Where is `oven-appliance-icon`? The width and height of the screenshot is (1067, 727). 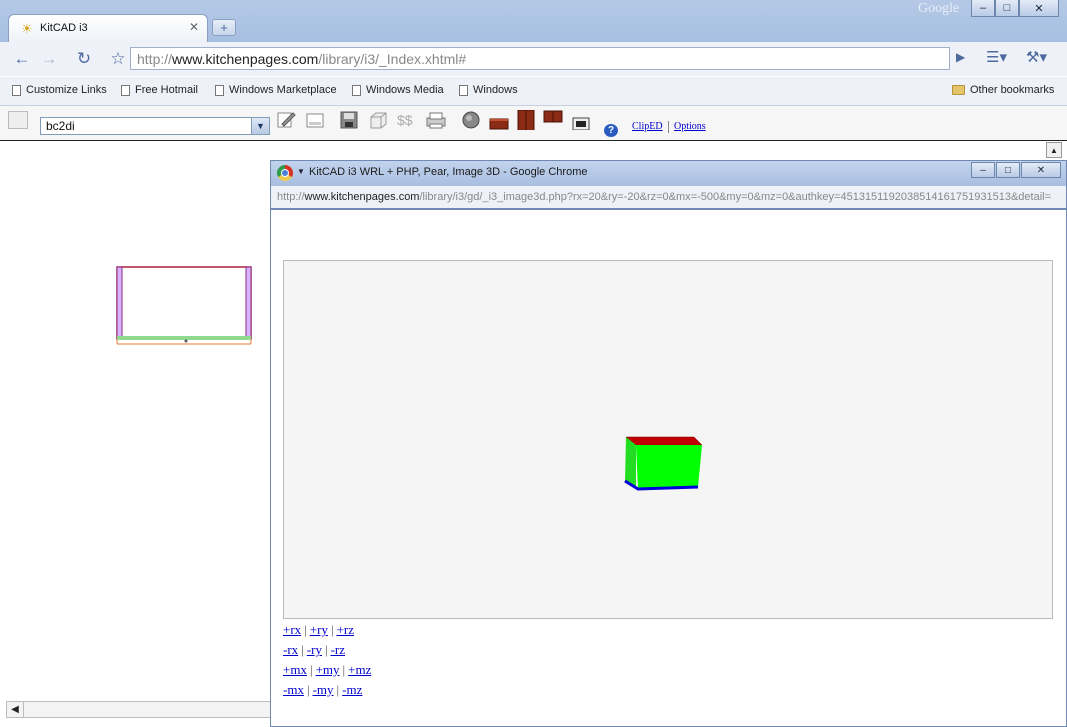 oven-appliance-icon is located at coordinates (581, 120).